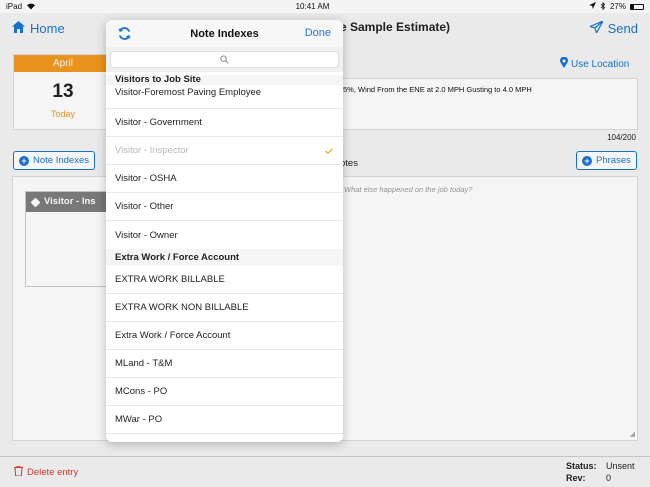 This screenshot has width=650, height=487. What do you see at coordinates (224, 420) in the screenshot?
I see `list-item: MWar - PO` at bounding box center [224, 420].